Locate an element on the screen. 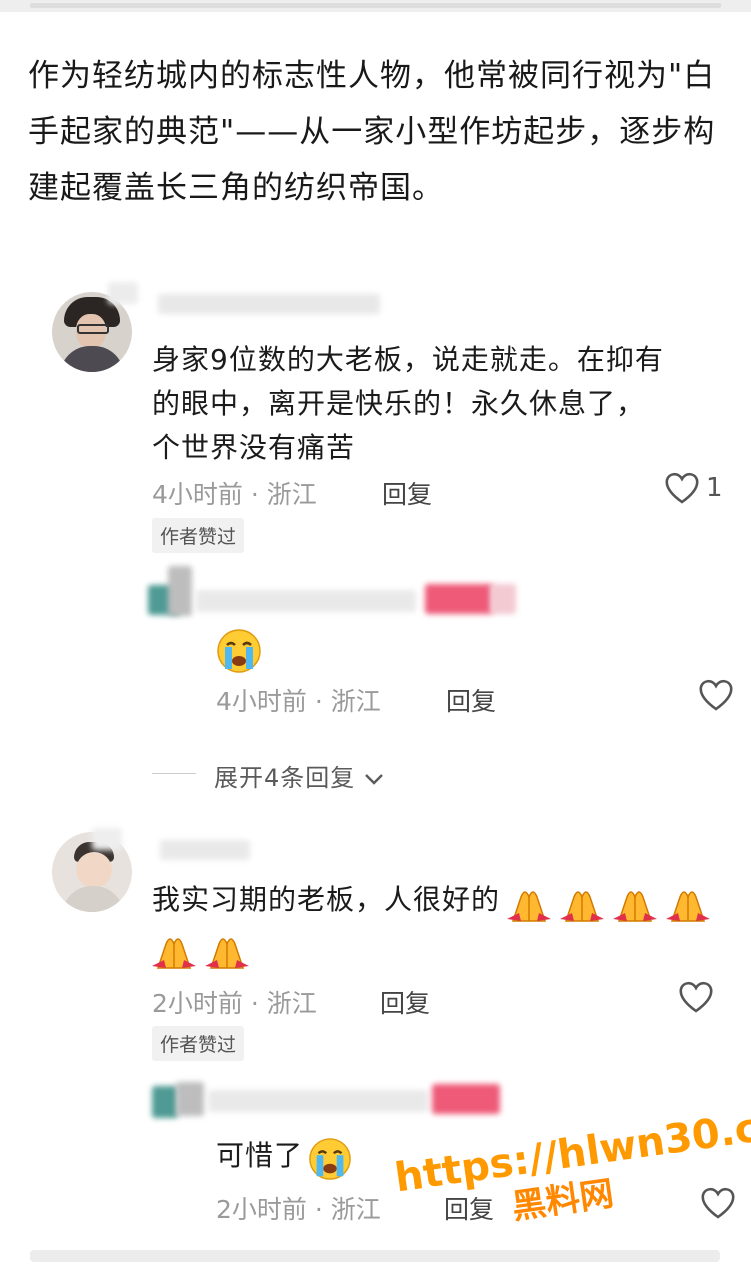 This screenshot has height=1280, width=751. comment-meta: 4小时前 · 浙江 is located at coordinates (234, 494).